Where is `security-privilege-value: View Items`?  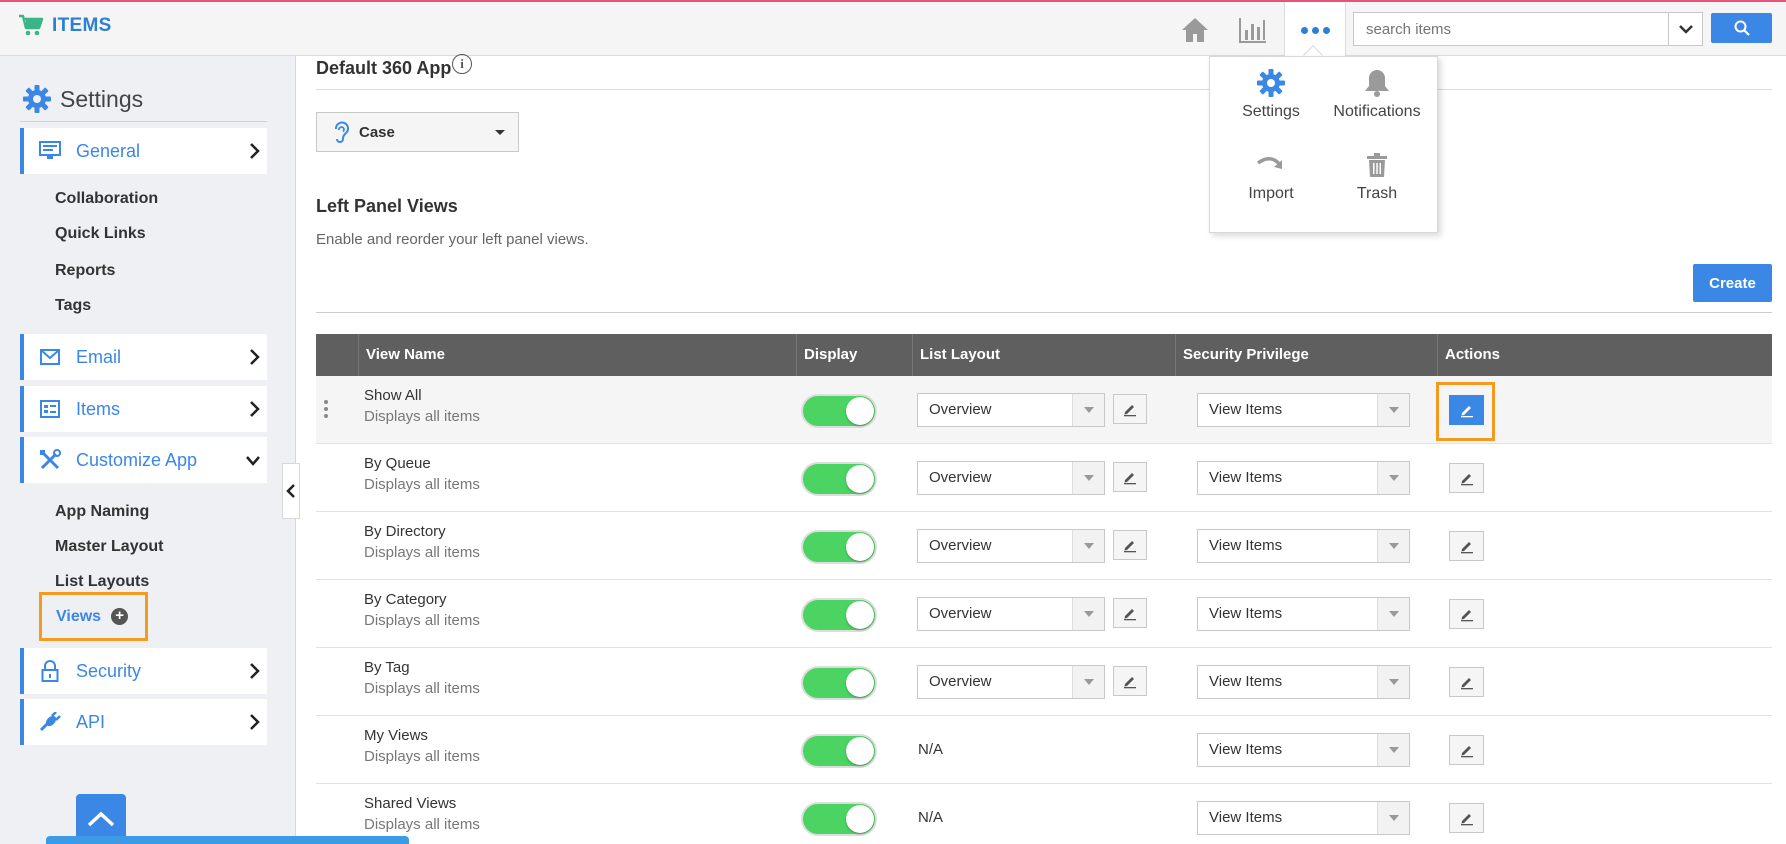 security-privilege-value: View Items is located at coordinates (1246, 545).